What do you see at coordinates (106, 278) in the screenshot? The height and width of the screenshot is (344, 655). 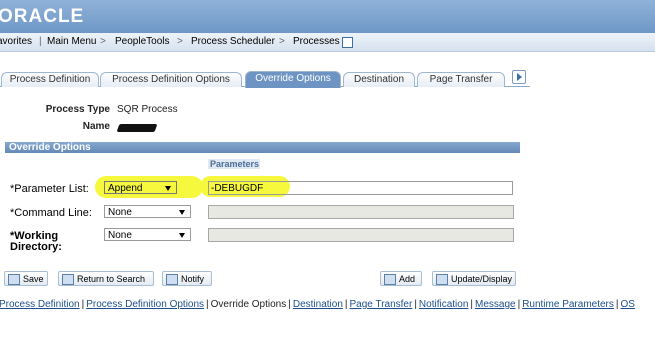 I see `return-to-search-button: Return to Search` at bounding box center [106, 278].